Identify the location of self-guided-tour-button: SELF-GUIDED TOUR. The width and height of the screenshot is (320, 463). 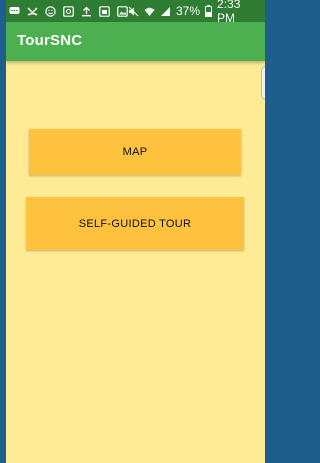
(135, 223).